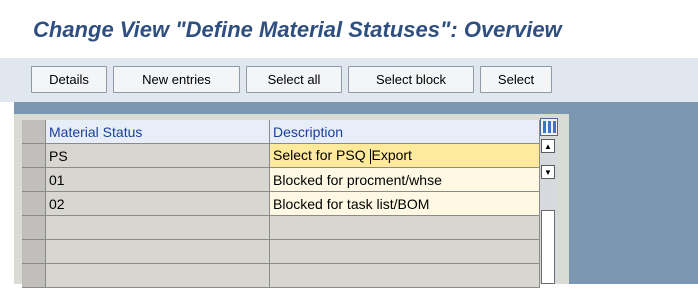 The height and width of the screenshot is (288, 698). Describe the element at coordinates (158, 180) in the screenshot. I see `material-status-cell: 01` at that location.